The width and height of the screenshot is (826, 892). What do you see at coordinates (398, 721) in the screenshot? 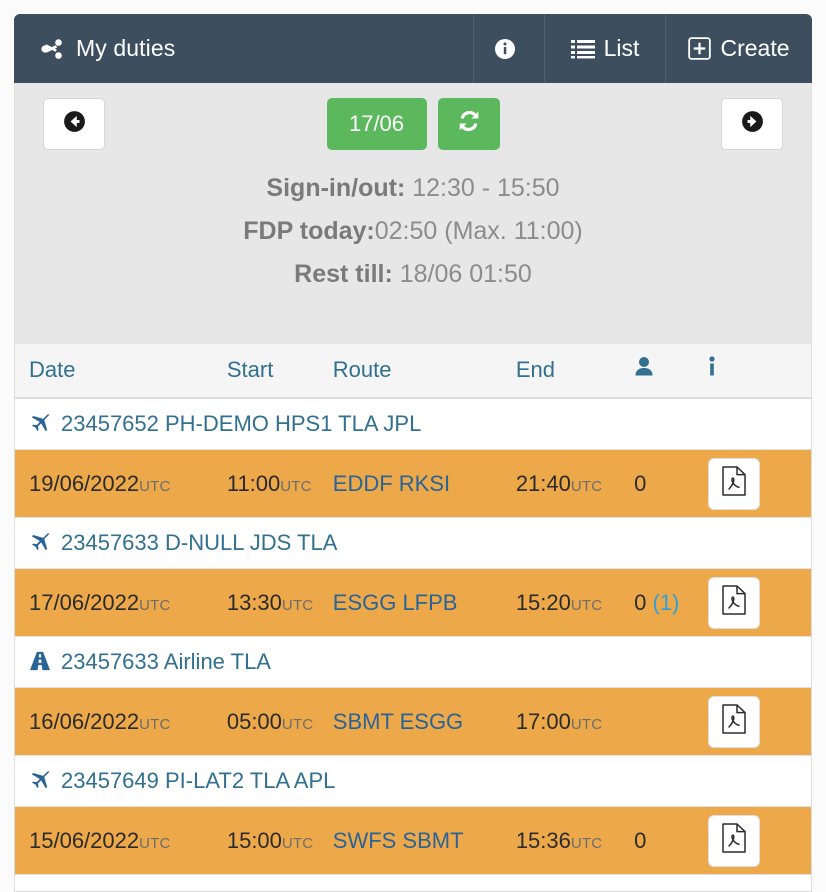
I see `route-link: SBMT ESGG` at bounding box center [398, 721].